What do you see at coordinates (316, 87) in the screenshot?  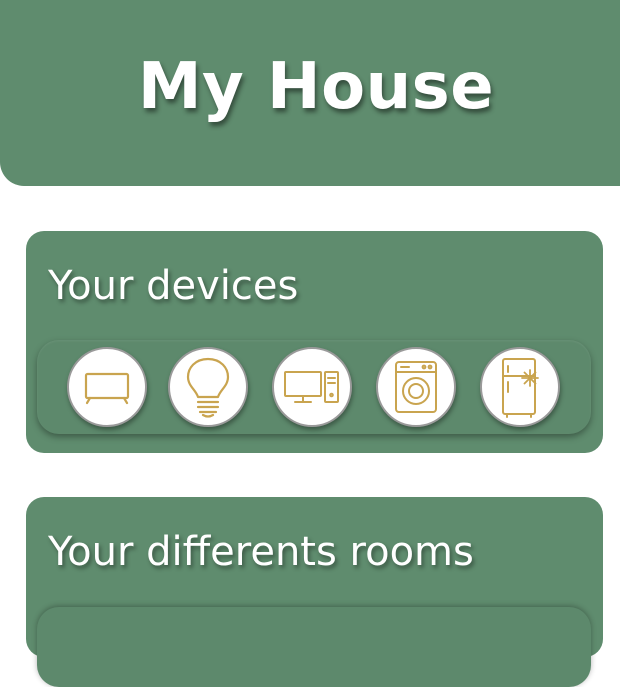 I see `page-title: My House` at bounding box center [316, 87].